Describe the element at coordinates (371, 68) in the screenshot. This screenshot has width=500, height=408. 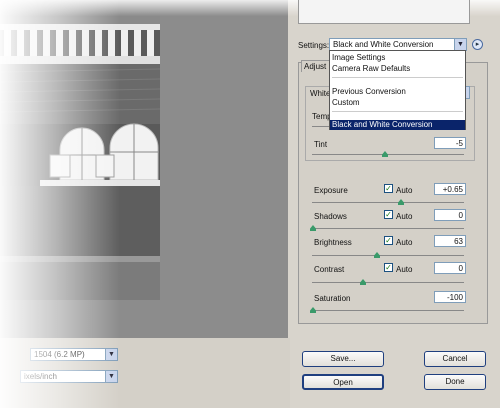
I see `option-label: Camera Raw Defaults` at that location.